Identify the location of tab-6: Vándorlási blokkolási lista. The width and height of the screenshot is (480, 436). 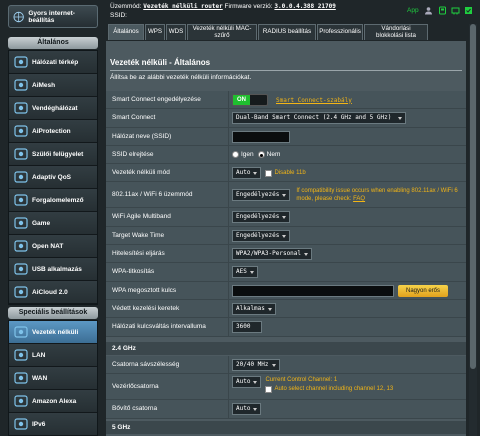
(396, 32).